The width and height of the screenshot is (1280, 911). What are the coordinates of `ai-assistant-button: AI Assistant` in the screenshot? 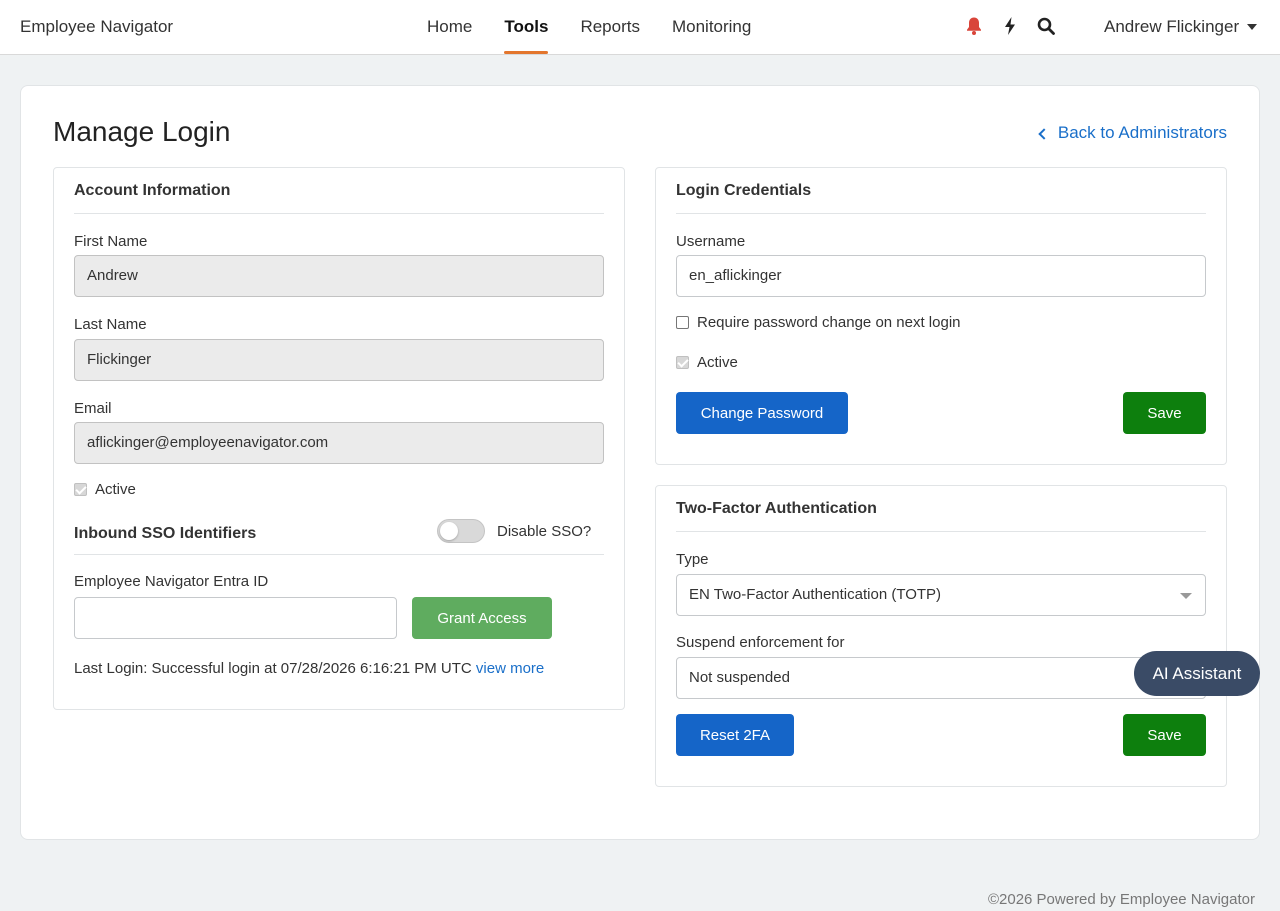 It's located at (1197, 673).